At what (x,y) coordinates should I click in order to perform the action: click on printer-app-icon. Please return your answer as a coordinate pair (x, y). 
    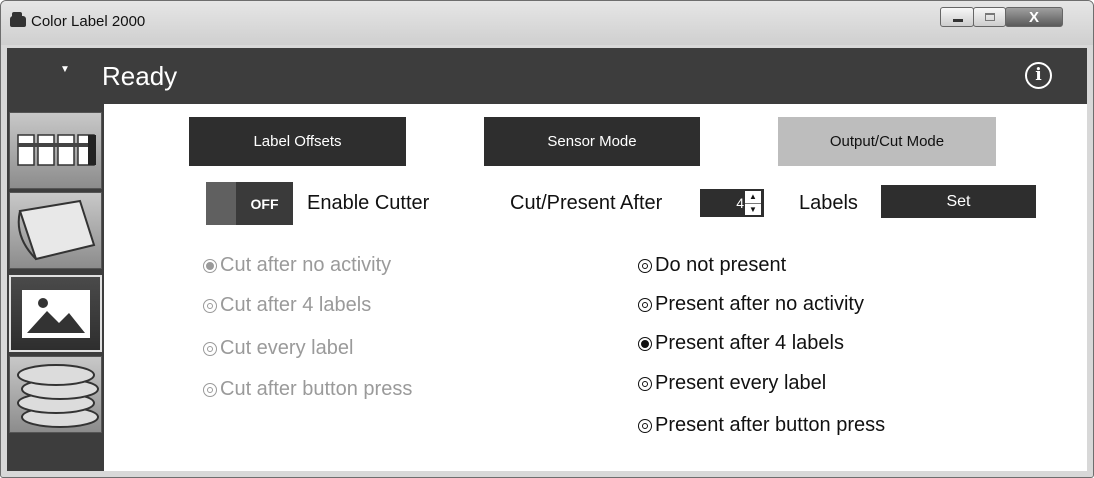
    Looking at the image, I should click on (18, 19).